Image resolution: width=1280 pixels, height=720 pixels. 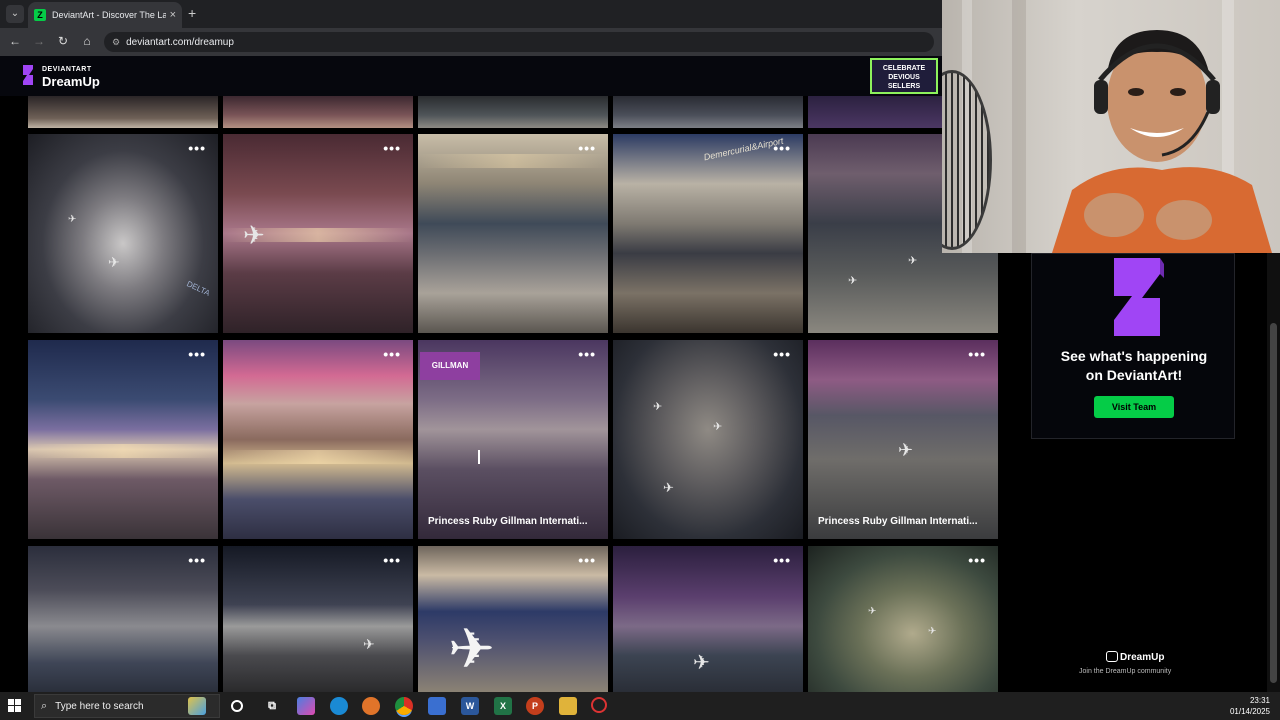 What do you see at coordinates (967, 160) in the screenshot?
I see `electric-fan` at bounding box center [967, 160].